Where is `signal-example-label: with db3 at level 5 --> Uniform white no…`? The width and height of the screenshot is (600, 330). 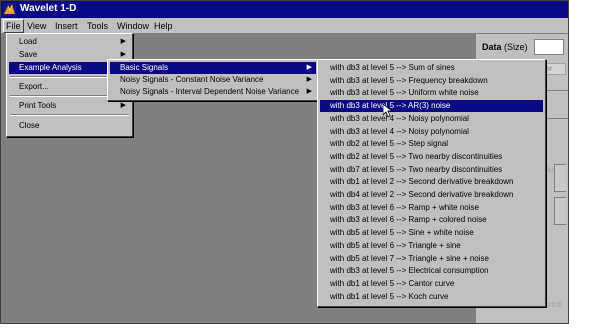 signal-example-label: with db3 at level 5 --> Uniform white no… is located at coordinates (404, 93).